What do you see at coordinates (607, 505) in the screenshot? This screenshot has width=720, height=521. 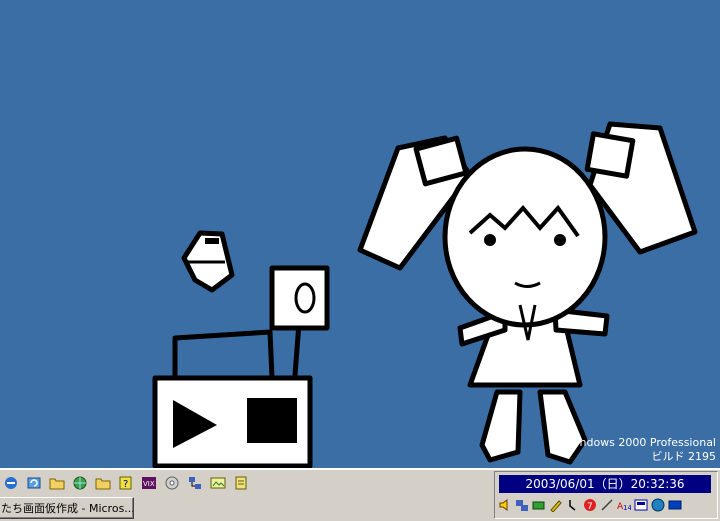 I see `stylus-icon` at bounding box center [607, 505].